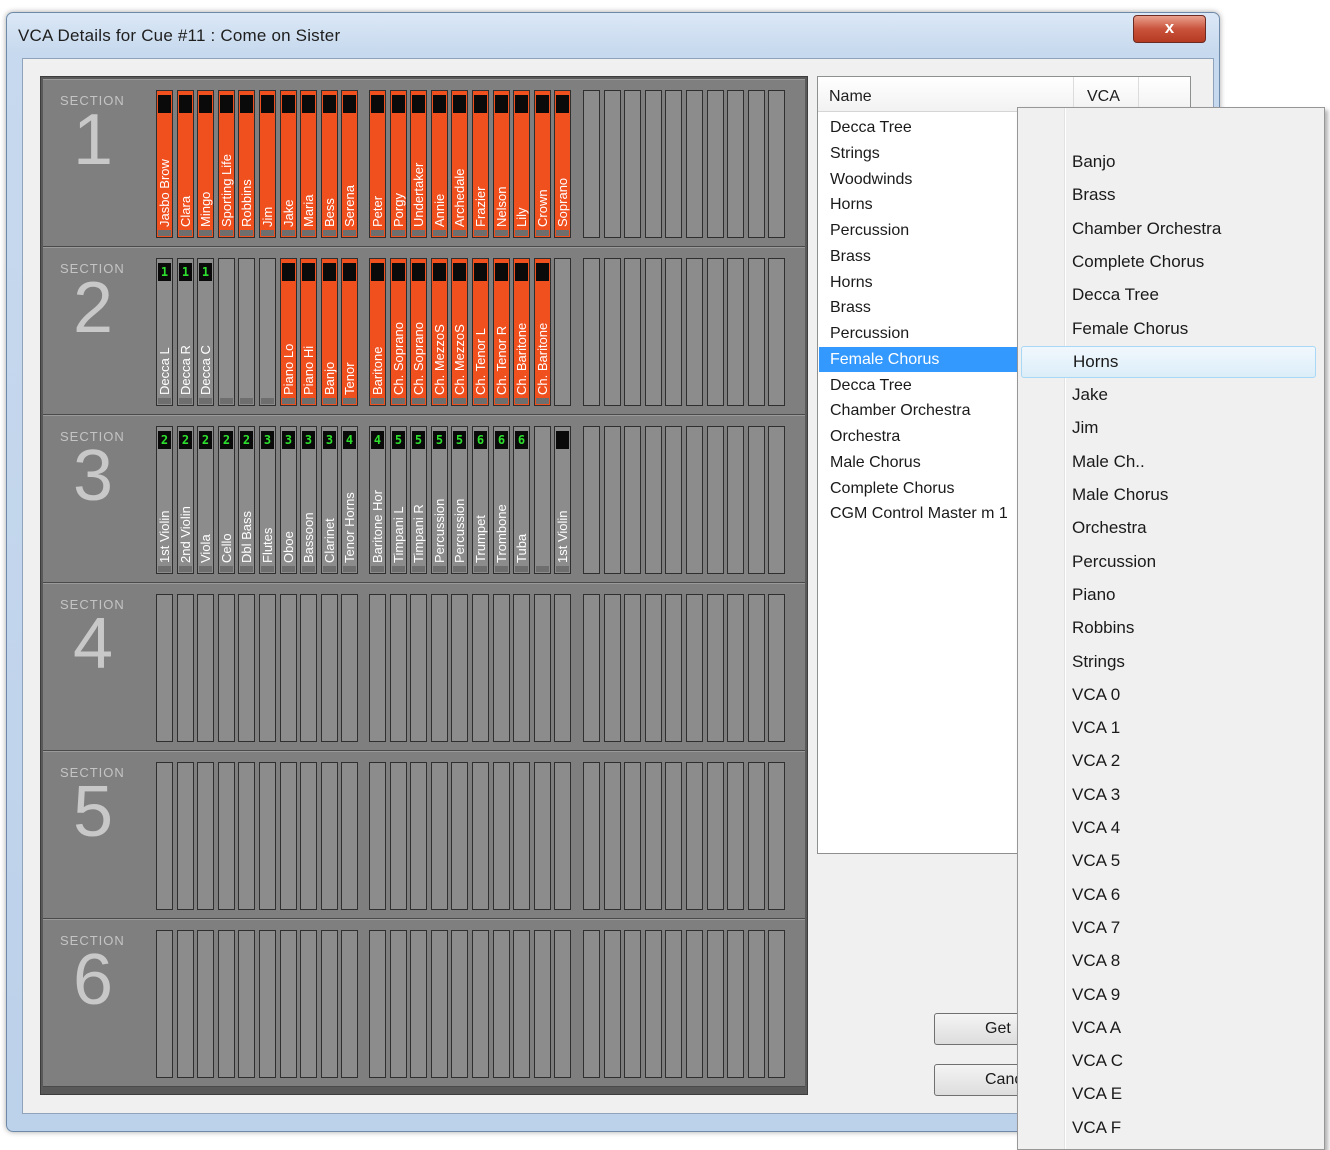 Image resolution: width=1330 pixels, height=1150 pixels. I want to click on menu-item: VCA 7, so click(1168, 928).